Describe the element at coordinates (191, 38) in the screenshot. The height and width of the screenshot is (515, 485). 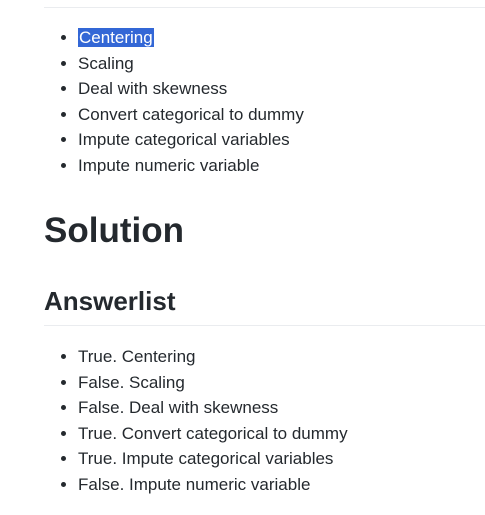
I see `list-item: Centering` at that location.